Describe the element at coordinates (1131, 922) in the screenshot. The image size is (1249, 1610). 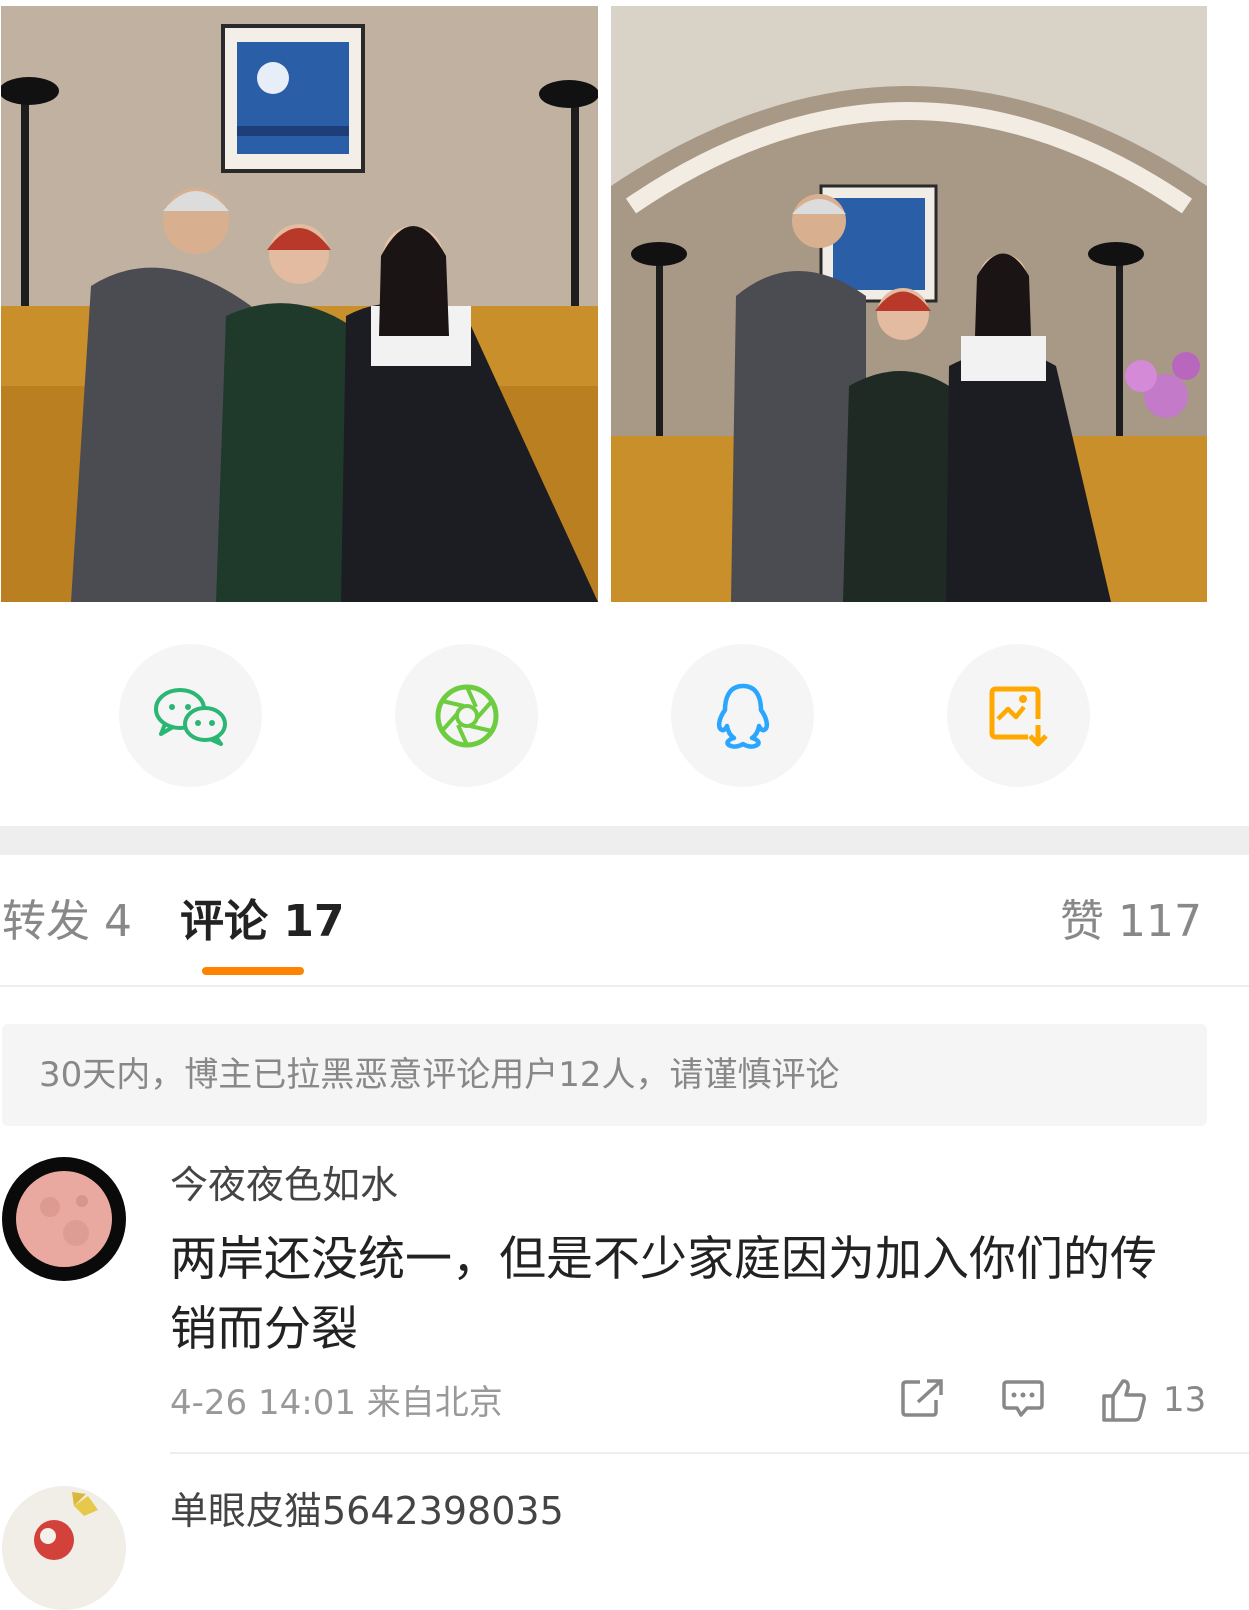
I see `tab-likes: 赞 117` at that location.